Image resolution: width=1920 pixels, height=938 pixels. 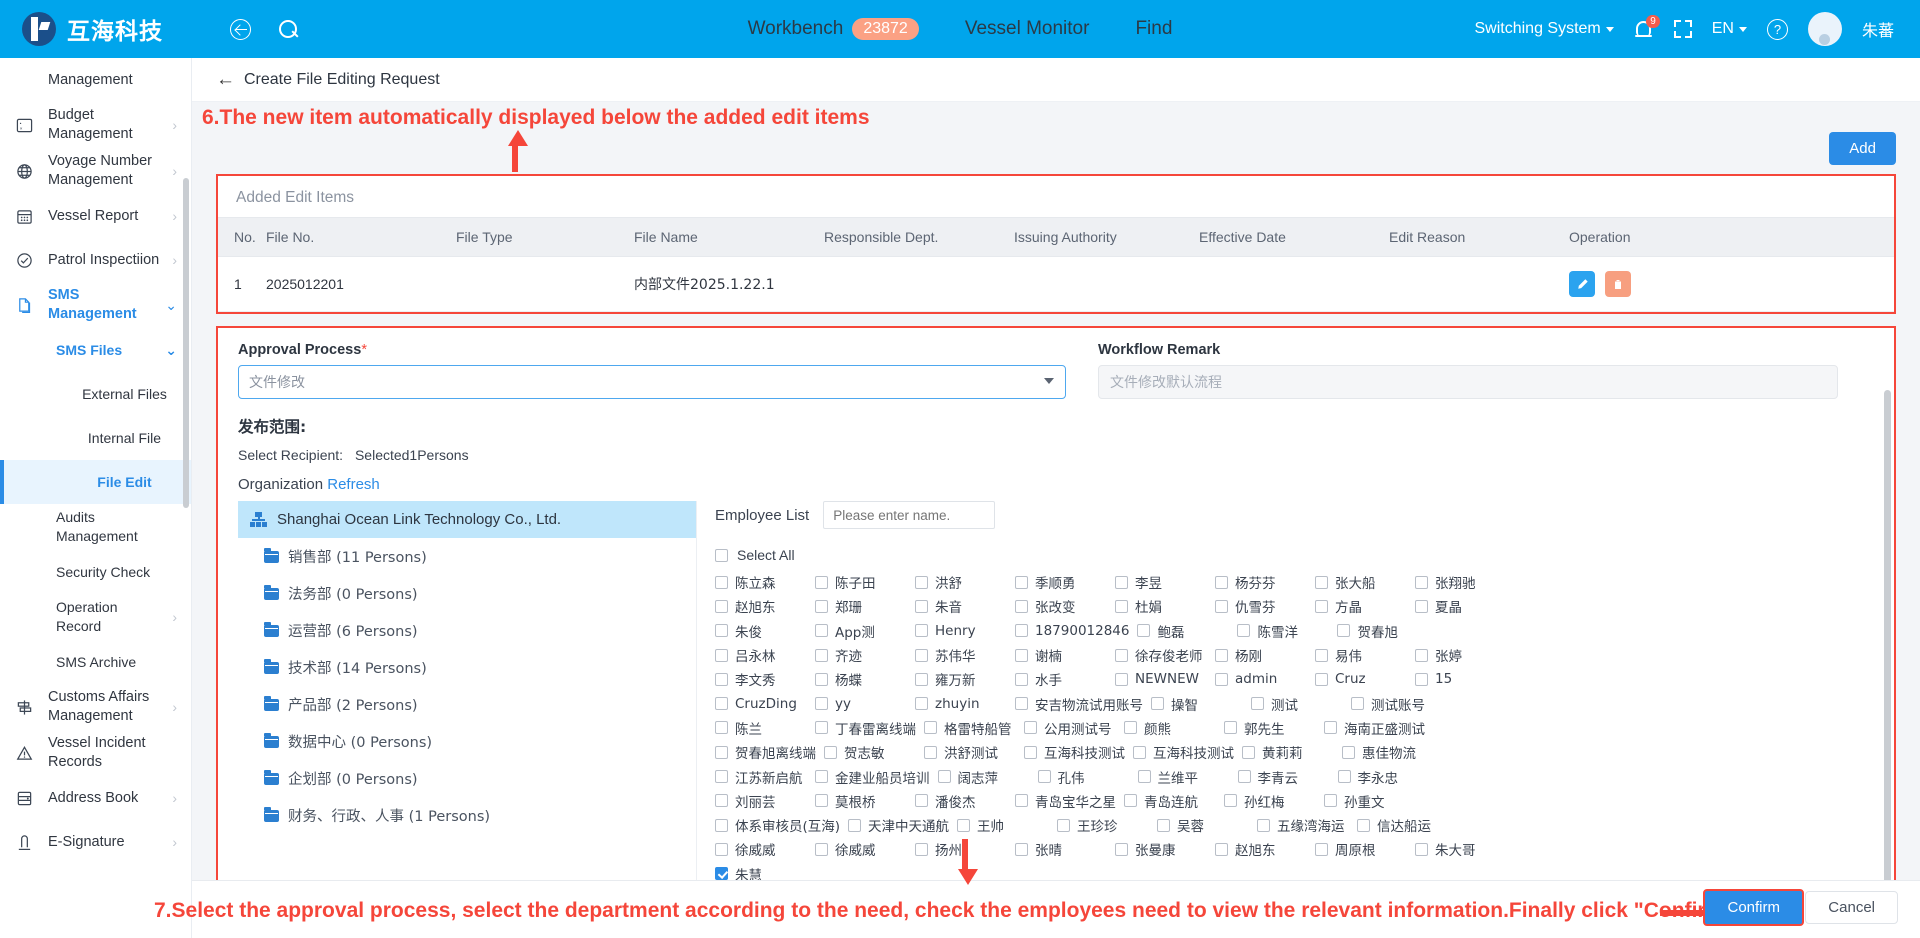 What do you see at coordinates (225, 80) in the screenshot?
I see `breadcrumb-back-icon: ←` at bounding box center [225, 80].